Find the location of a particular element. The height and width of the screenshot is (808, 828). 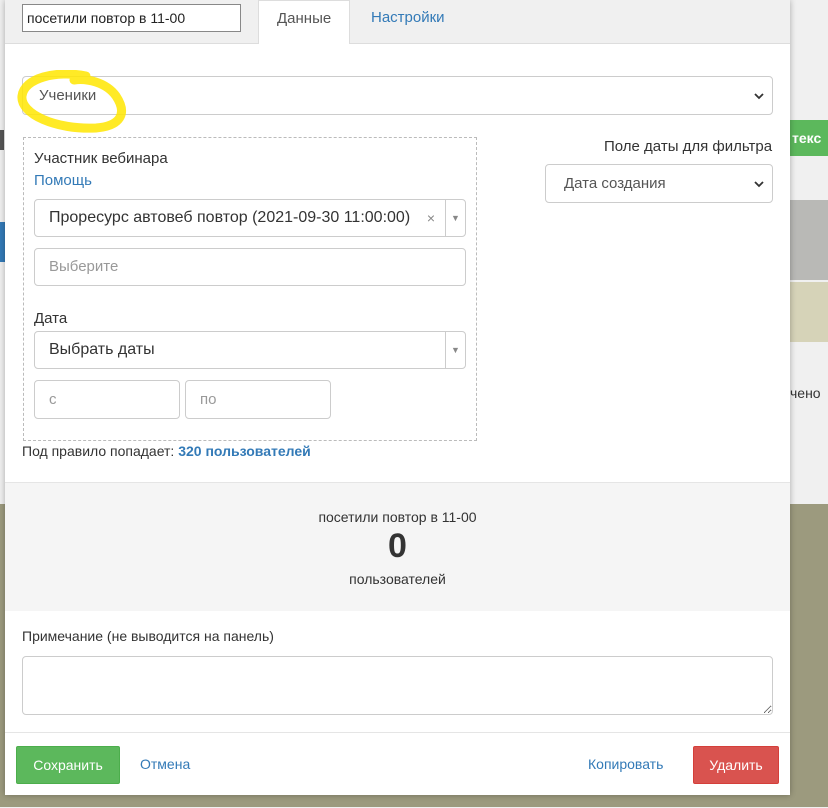

tab-settings: Настройки is located at coordinates (408, 21).